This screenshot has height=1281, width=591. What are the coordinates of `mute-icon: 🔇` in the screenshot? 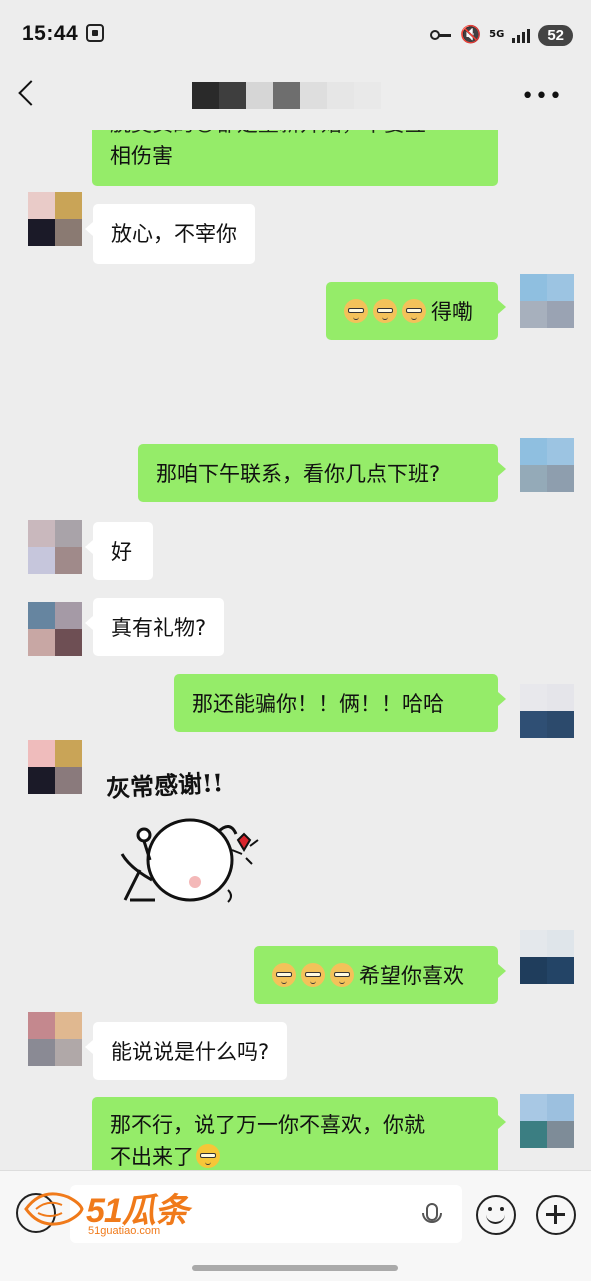 It's located at (470, 34).